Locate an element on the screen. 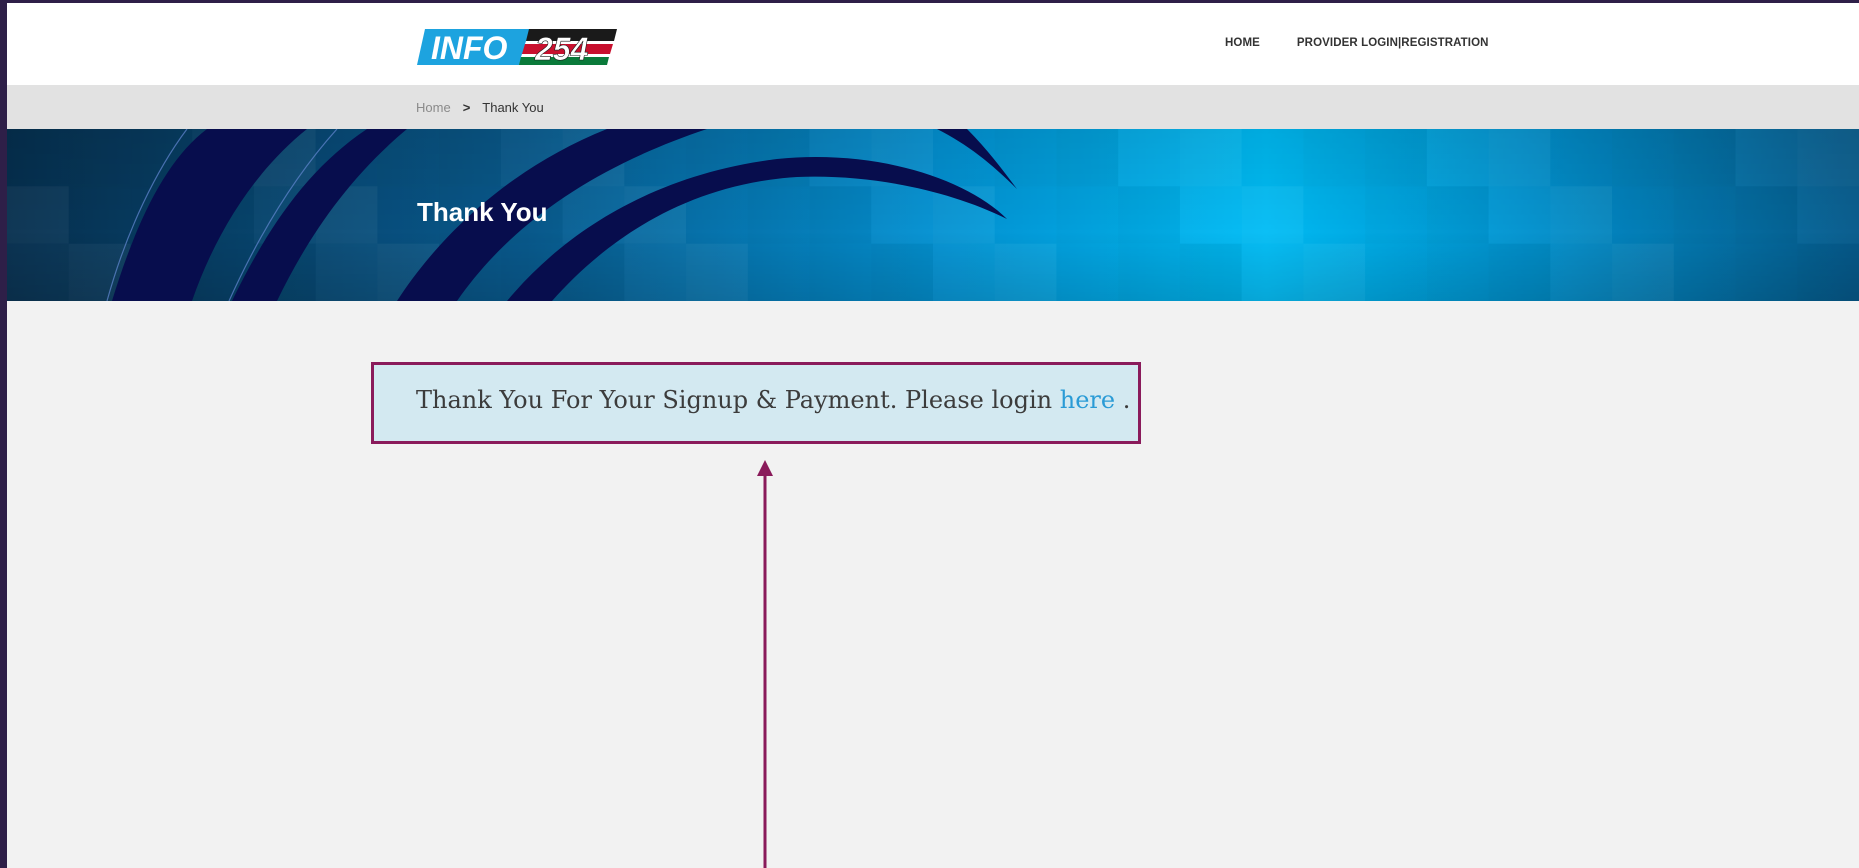  breadcrumb-bar: Home > Thank You is located at coordinates (933, 107).